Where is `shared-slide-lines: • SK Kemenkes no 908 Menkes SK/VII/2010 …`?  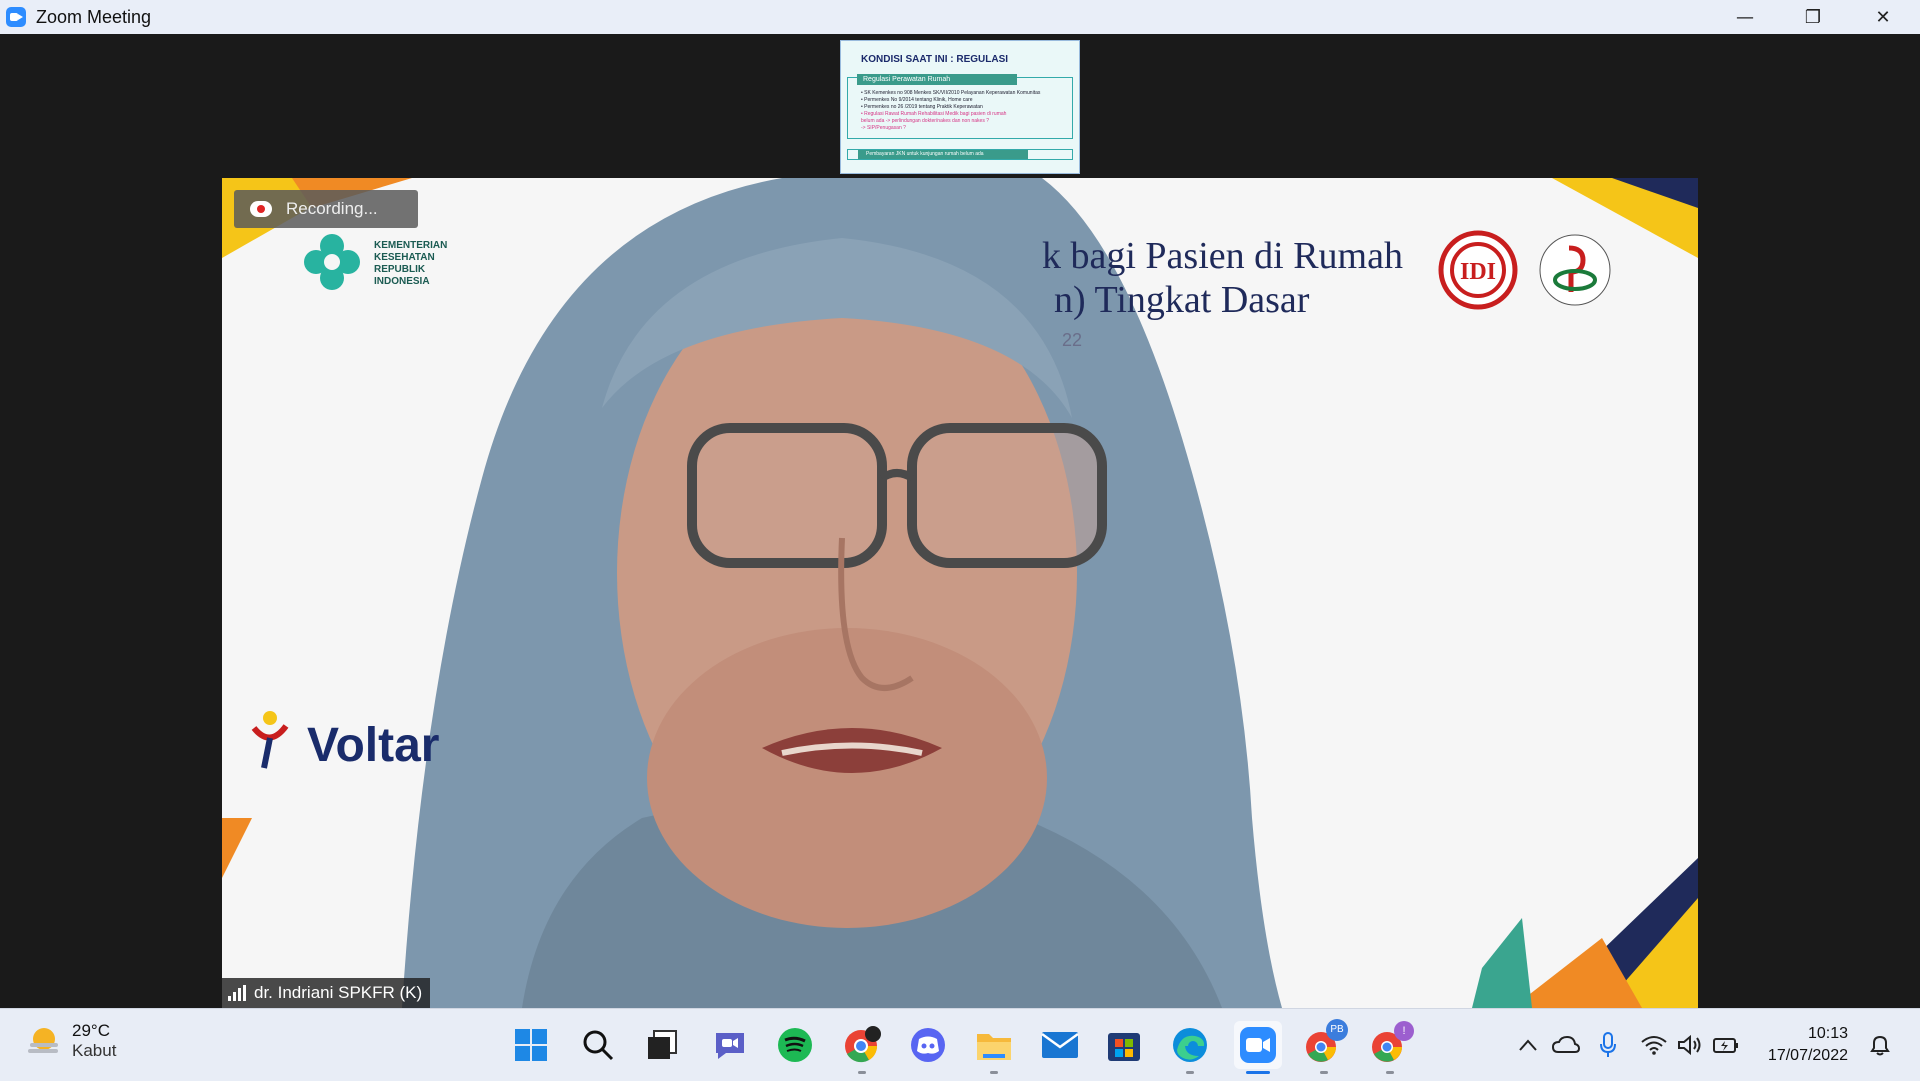 shared-slide-lines: • SK Kemenkes no 908 Menkes SK/VII/2010 … is located at coordinates (950, 111).